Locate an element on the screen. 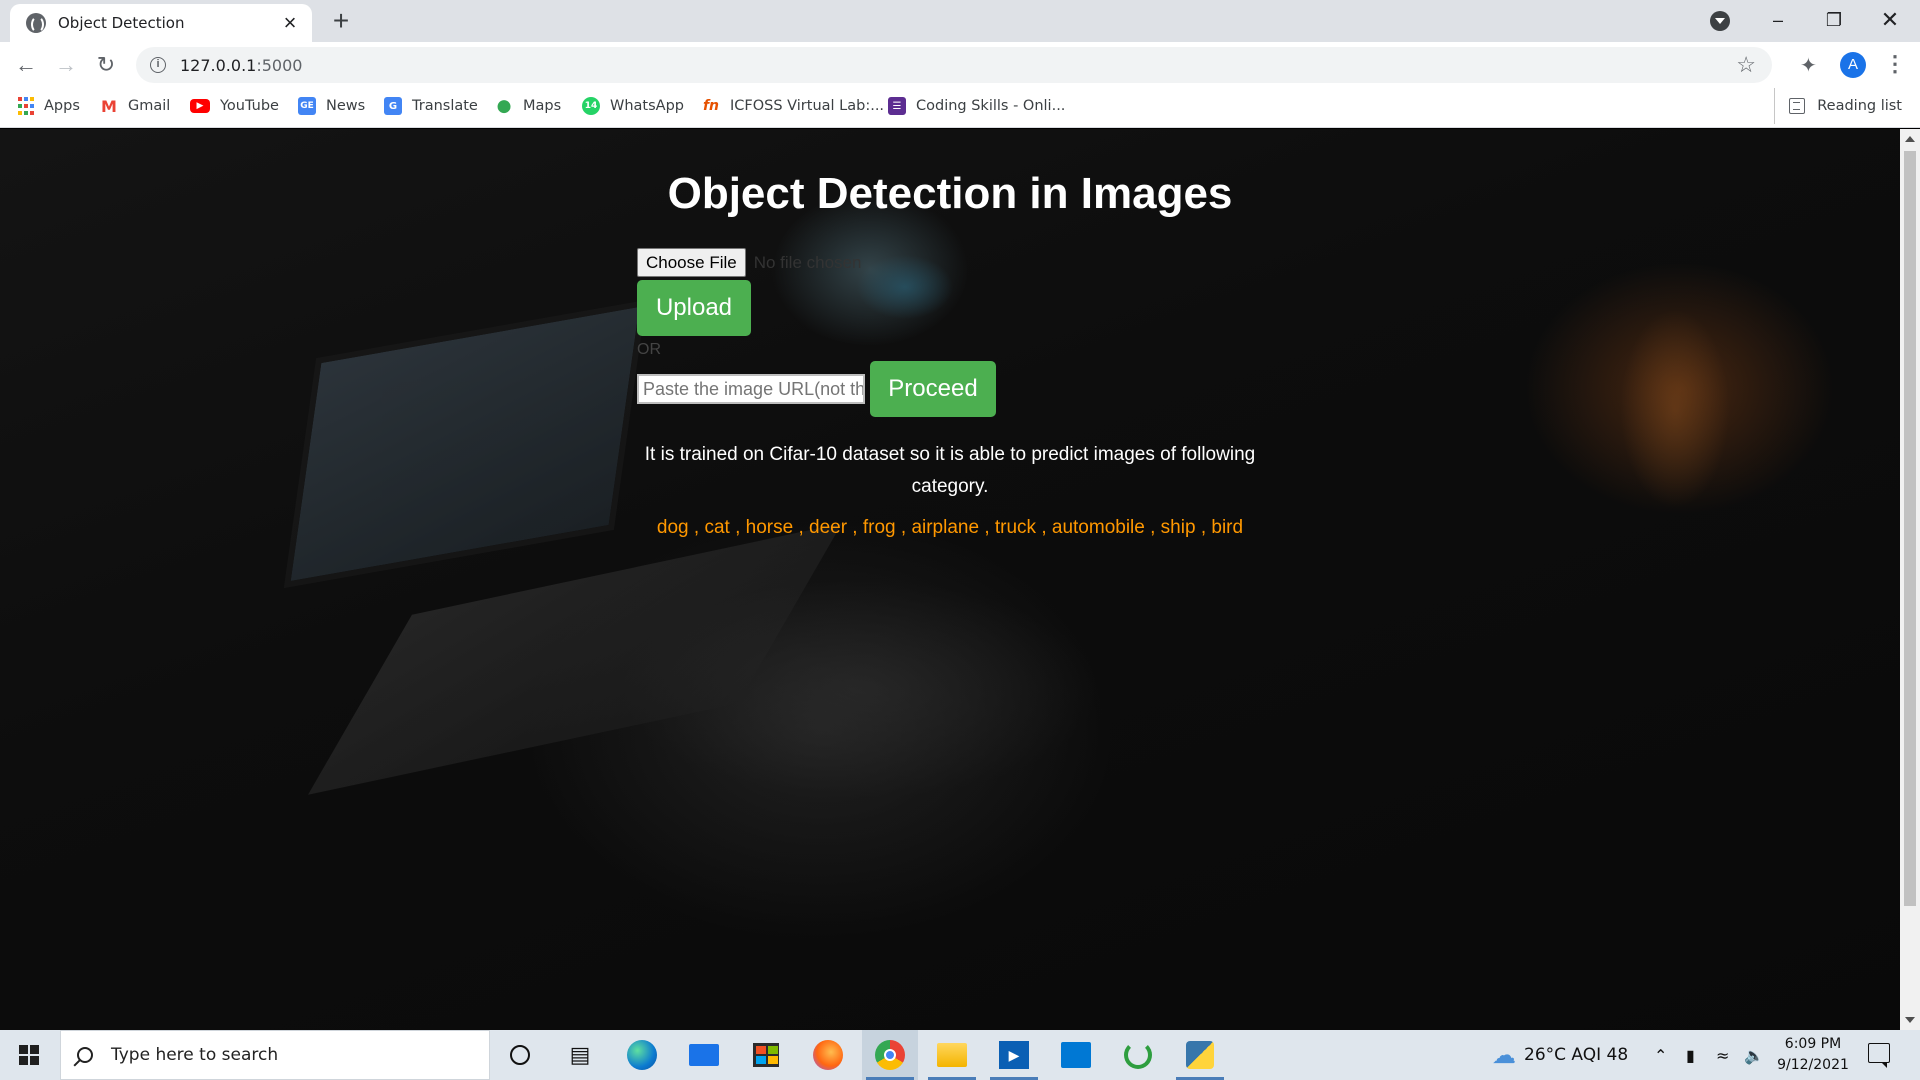 This screenshot has height=1080, width=1920. notification-center-icon is located at coordinates (1879, 1055).